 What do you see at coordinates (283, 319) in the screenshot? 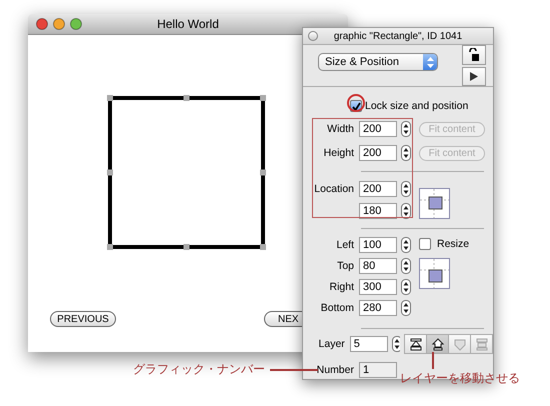
I see `nav-button: NEX` at bounding box center [283, 319].